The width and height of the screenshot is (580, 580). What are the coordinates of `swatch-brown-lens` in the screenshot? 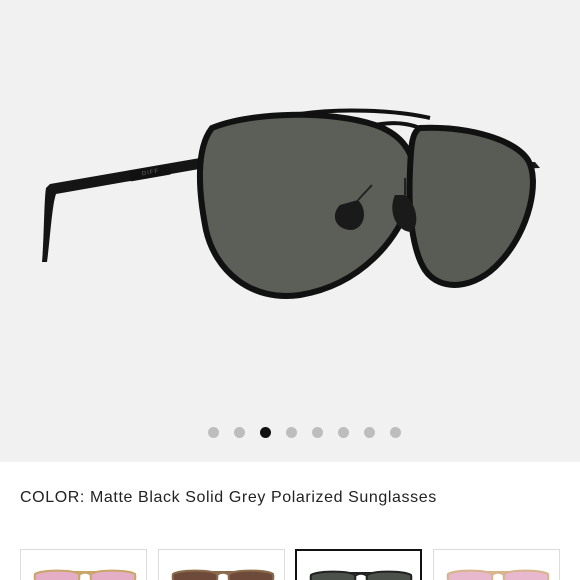 It's located at (221, 564).